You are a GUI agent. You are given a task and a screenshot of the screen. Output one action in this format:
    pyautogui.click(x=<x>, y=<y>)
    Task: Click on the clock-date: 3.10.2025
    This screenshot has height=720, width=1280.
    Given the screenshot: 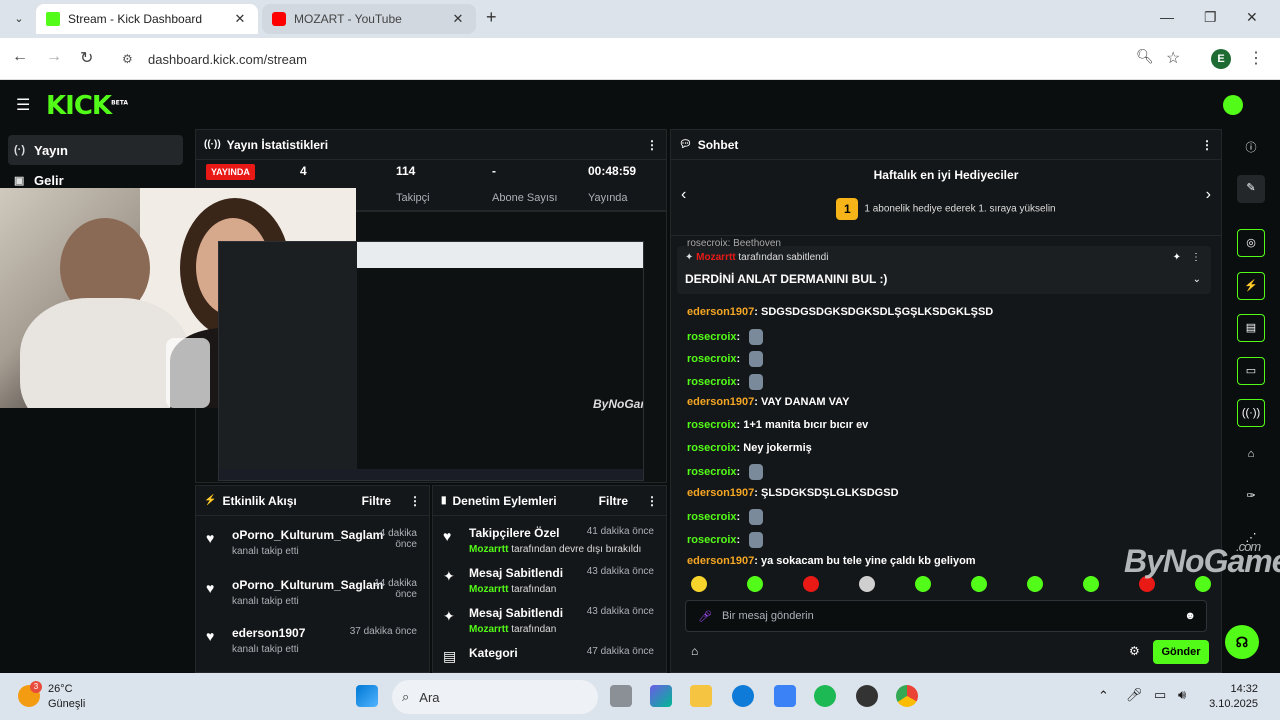 What is the action you would take?
    pyautogui.click(x=1231, y=704)
    